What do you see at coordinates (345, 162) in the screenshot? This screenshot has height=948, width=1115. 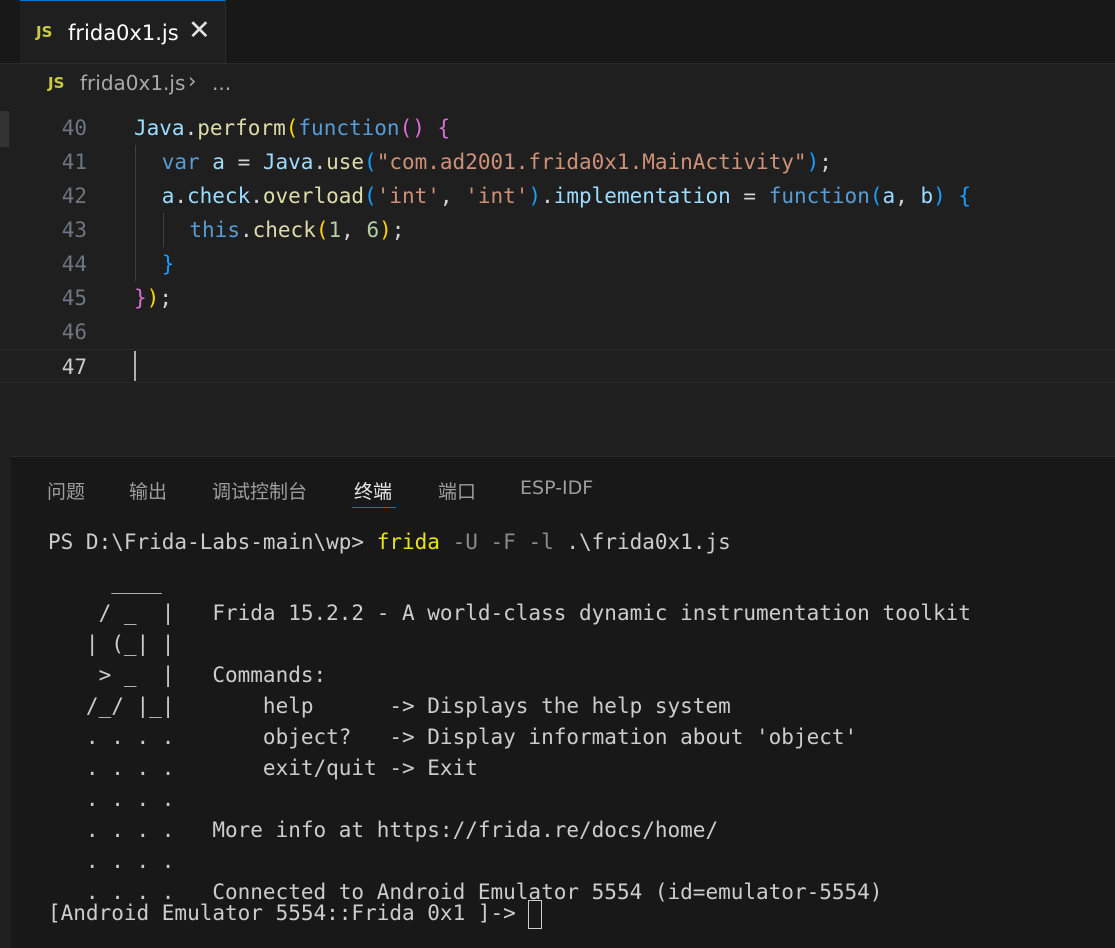 I see `code-token: use` at bounding box center [345, 162].